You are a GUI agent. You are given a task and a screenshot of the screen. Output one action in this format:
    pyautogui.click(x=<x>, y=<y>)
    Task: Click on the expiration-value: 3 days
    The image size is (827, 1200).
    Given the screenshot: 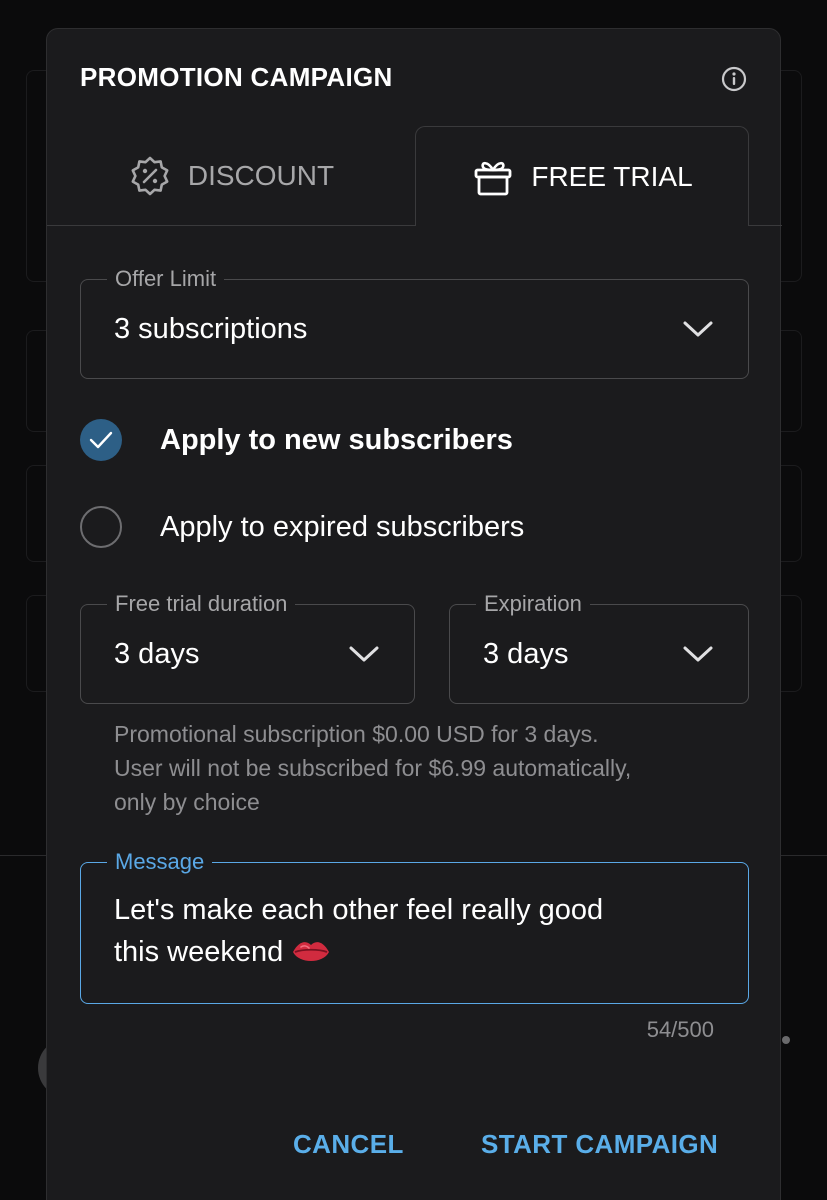 What is the action you would take?
    pyautogui.click(x=526, y=653)
    